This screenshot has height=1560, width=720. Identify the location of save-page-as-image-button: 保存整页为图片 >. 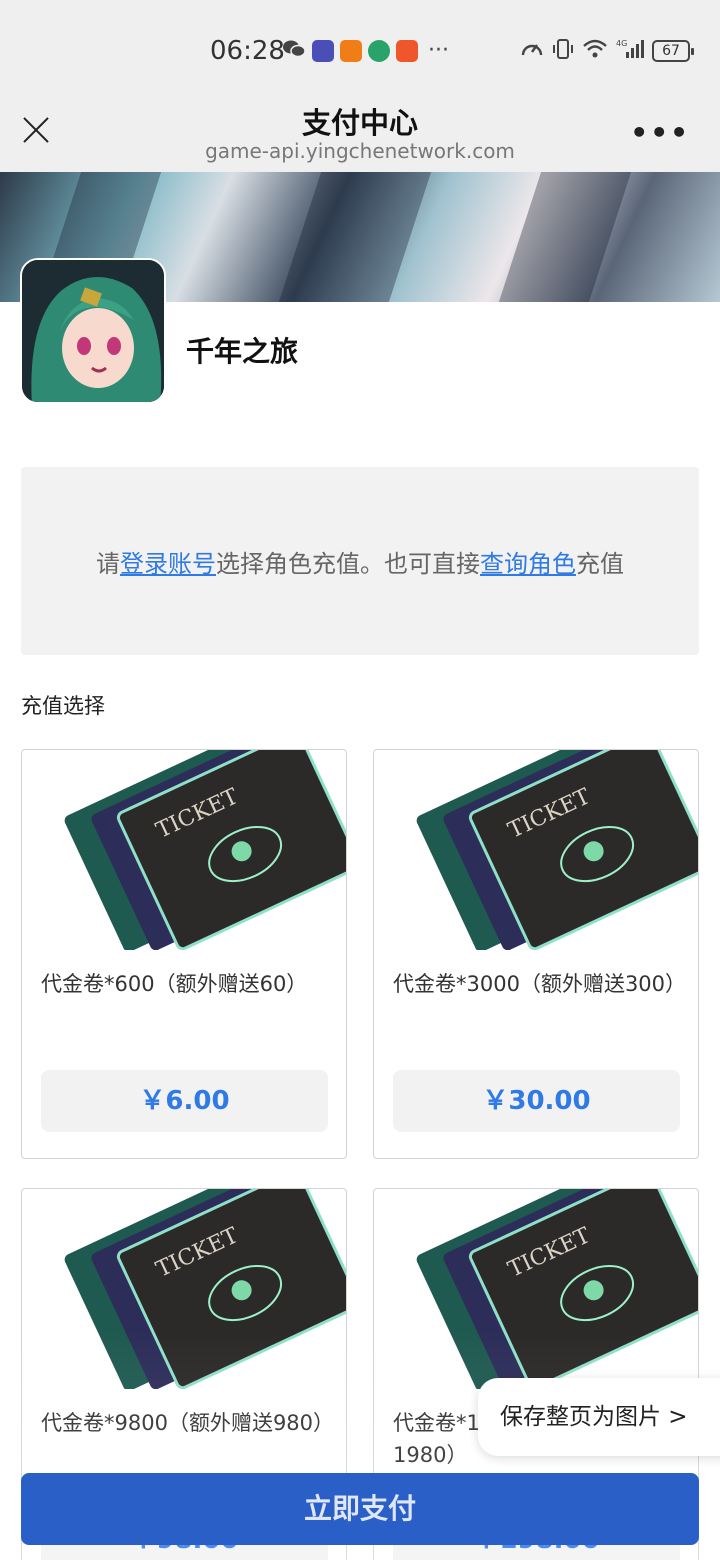
(599, 1417).